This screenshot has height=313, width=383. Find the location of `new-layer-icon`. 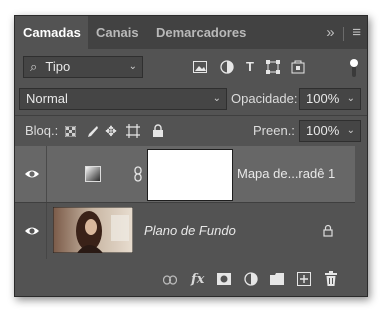

new-layer-icon is located at coordinates (304, 279).